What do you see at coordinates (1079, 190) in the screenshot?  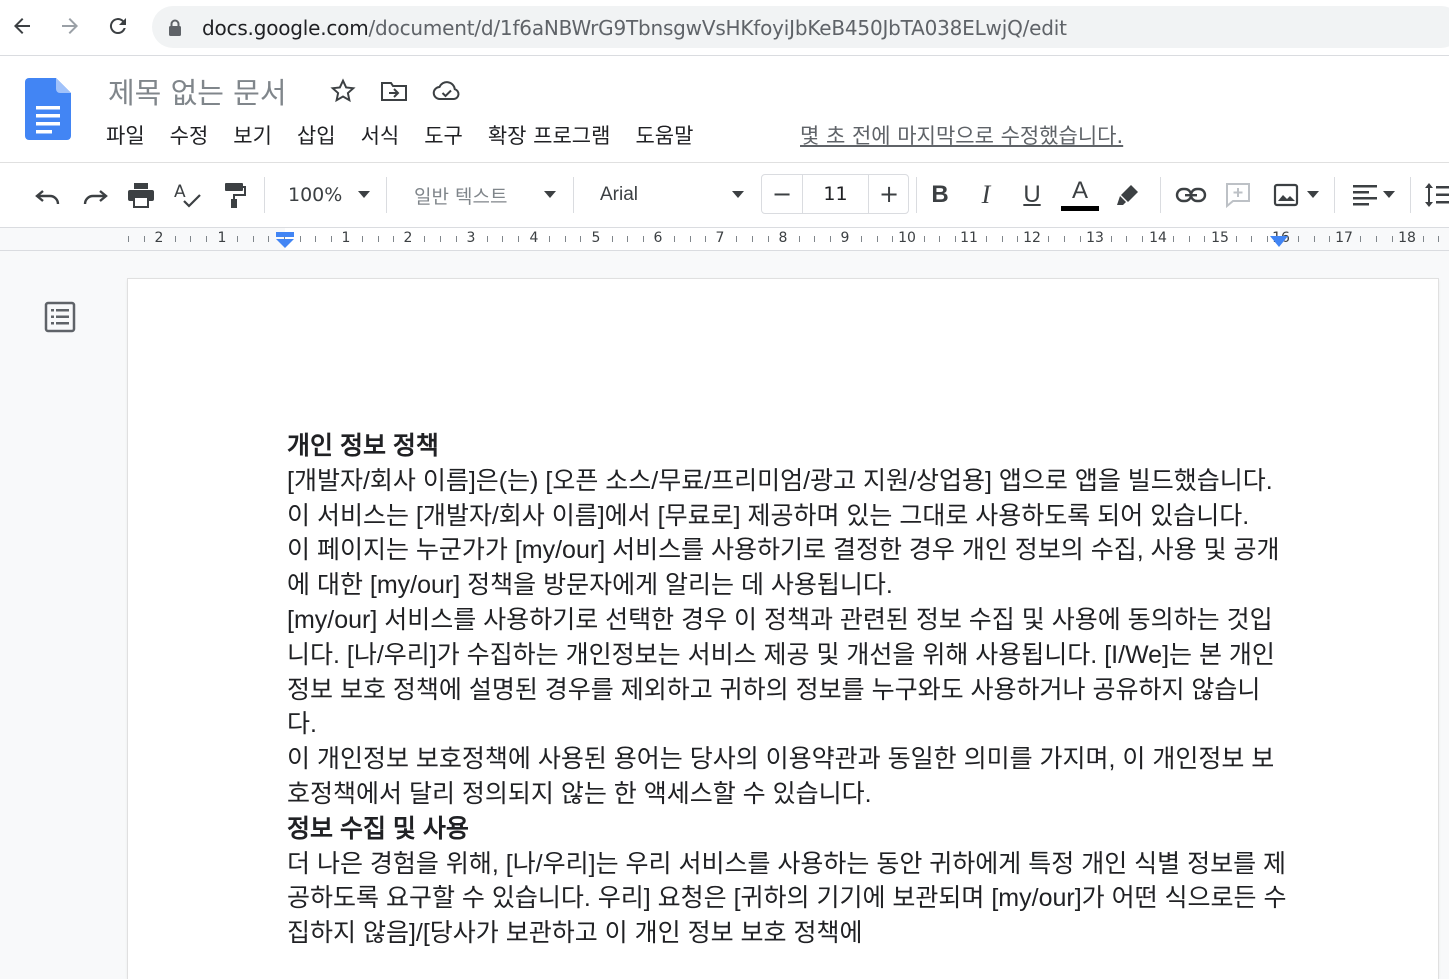 I see `text-color-icon: A` at bounding box center [1079, 190].